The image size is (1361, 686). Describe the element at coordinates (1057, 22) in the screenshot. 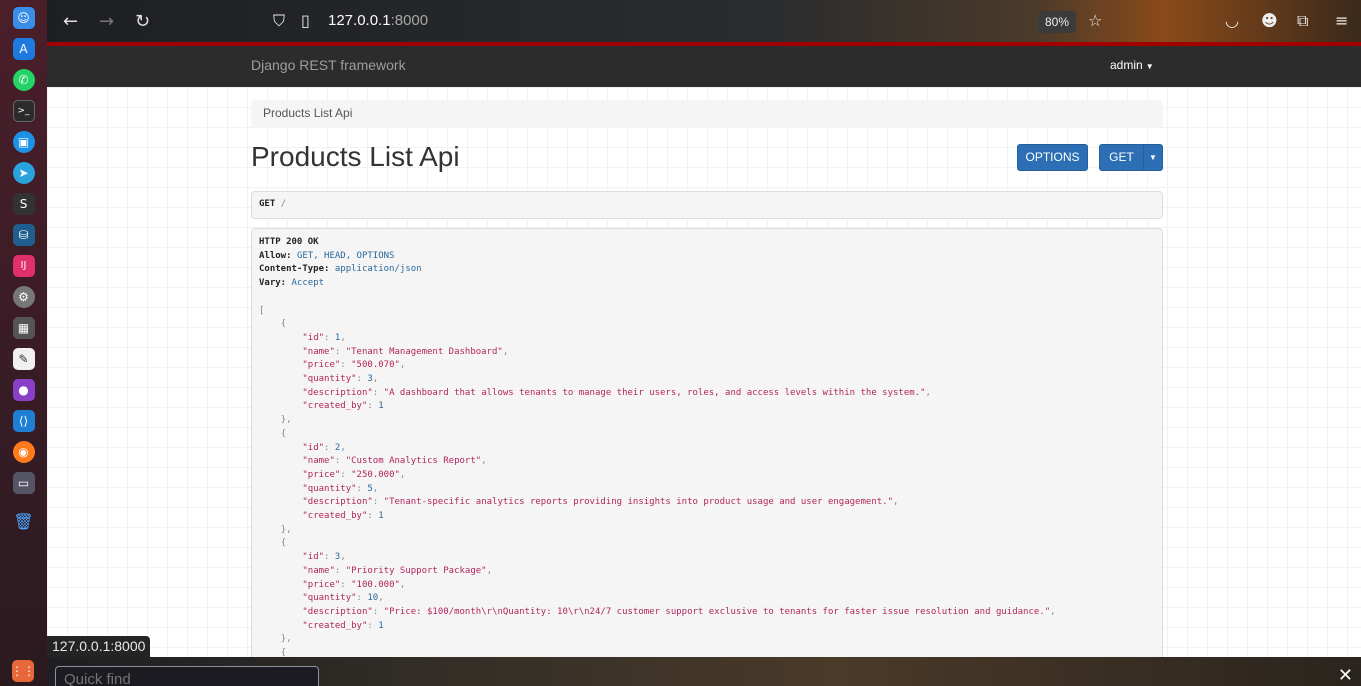

I see `zoom-level: 80%` at that location.